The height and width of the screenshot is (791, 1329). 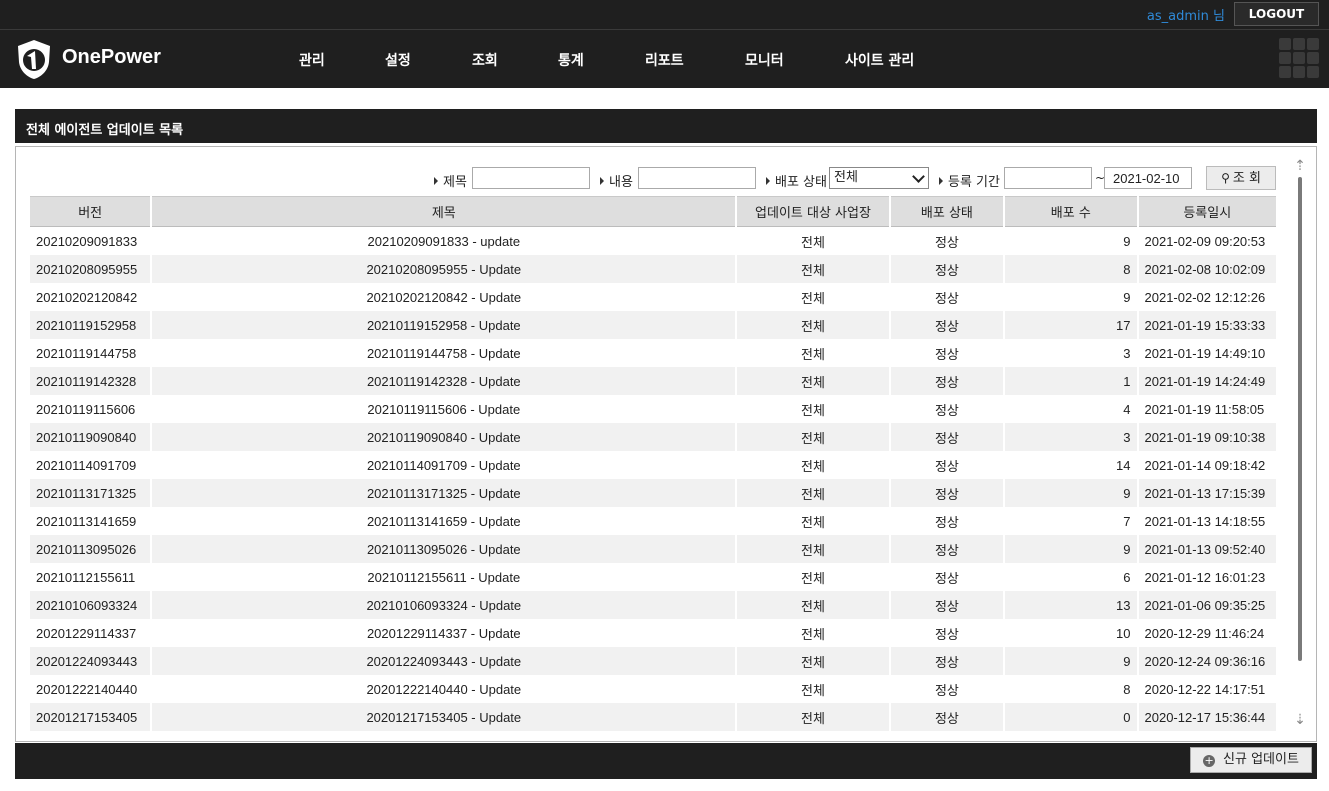 I want to click on content-filter-input, so click(x=697, y=178).